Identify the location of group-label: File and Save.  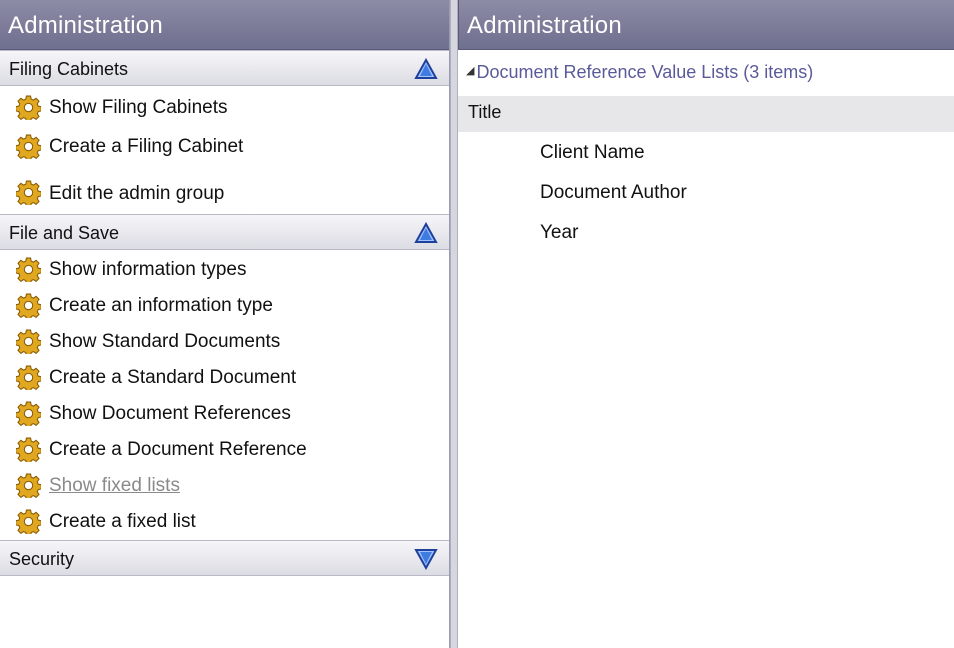
(64, 233).